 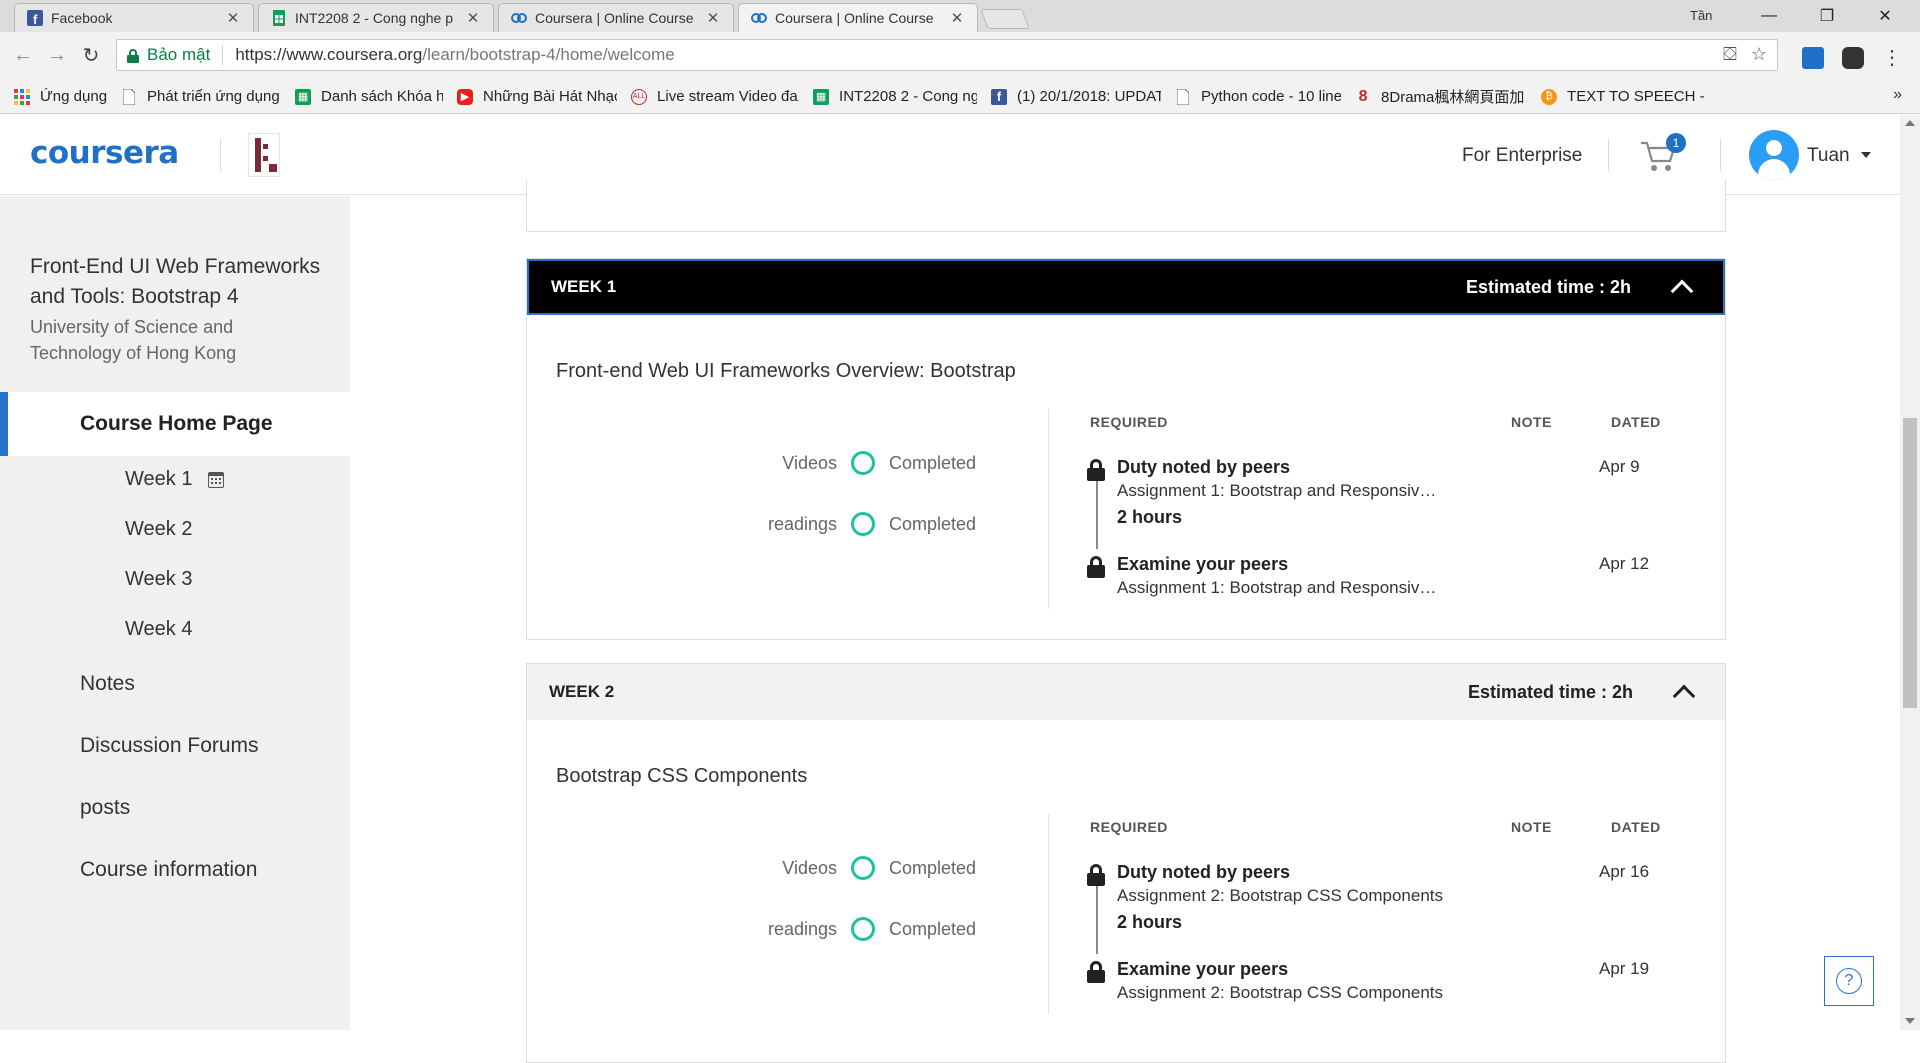 What do you see at coordinates (158, 629) in the screenshot?
I see `sidebar-item-week-4: Week 4` at bounding box center [158, 629].